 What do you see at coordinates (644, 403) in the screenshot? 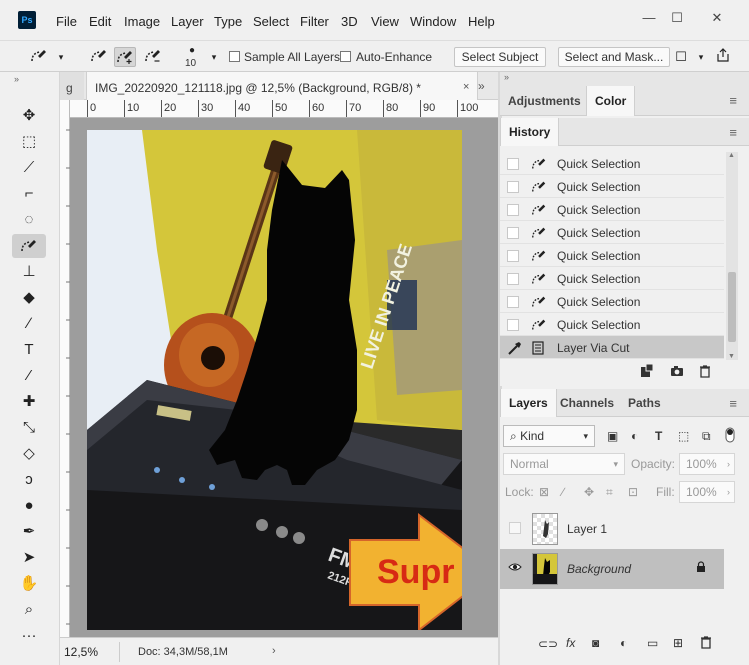
I see `tab-paths: Paths` at bounding box center [644, 403].